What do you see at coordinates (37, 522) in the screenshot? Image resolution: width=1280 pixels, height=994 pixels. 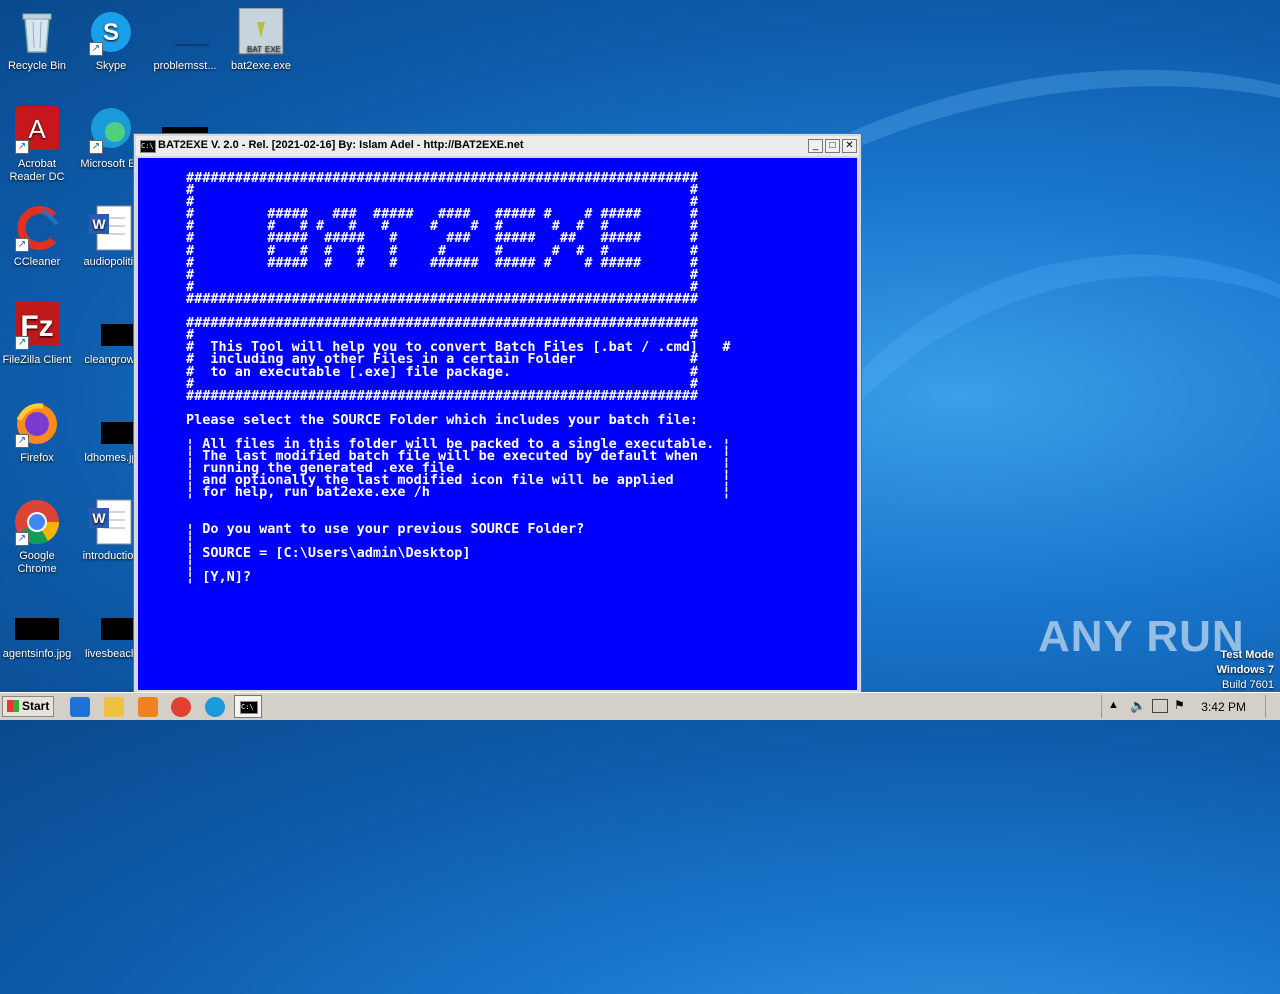 I see `chrome-icon: ↗` at bounding box center [37, 522].